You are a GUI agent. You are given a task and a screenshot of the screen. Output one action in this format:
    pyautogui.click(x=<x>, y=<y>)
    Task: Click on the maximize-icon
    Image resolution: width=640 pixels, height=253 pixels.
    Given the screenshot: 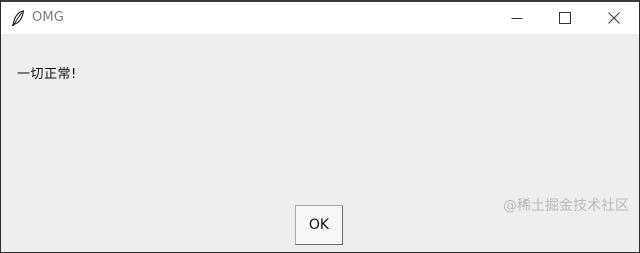 What is the action you would take?
    pyautogui.click(x=565, y=18)
    